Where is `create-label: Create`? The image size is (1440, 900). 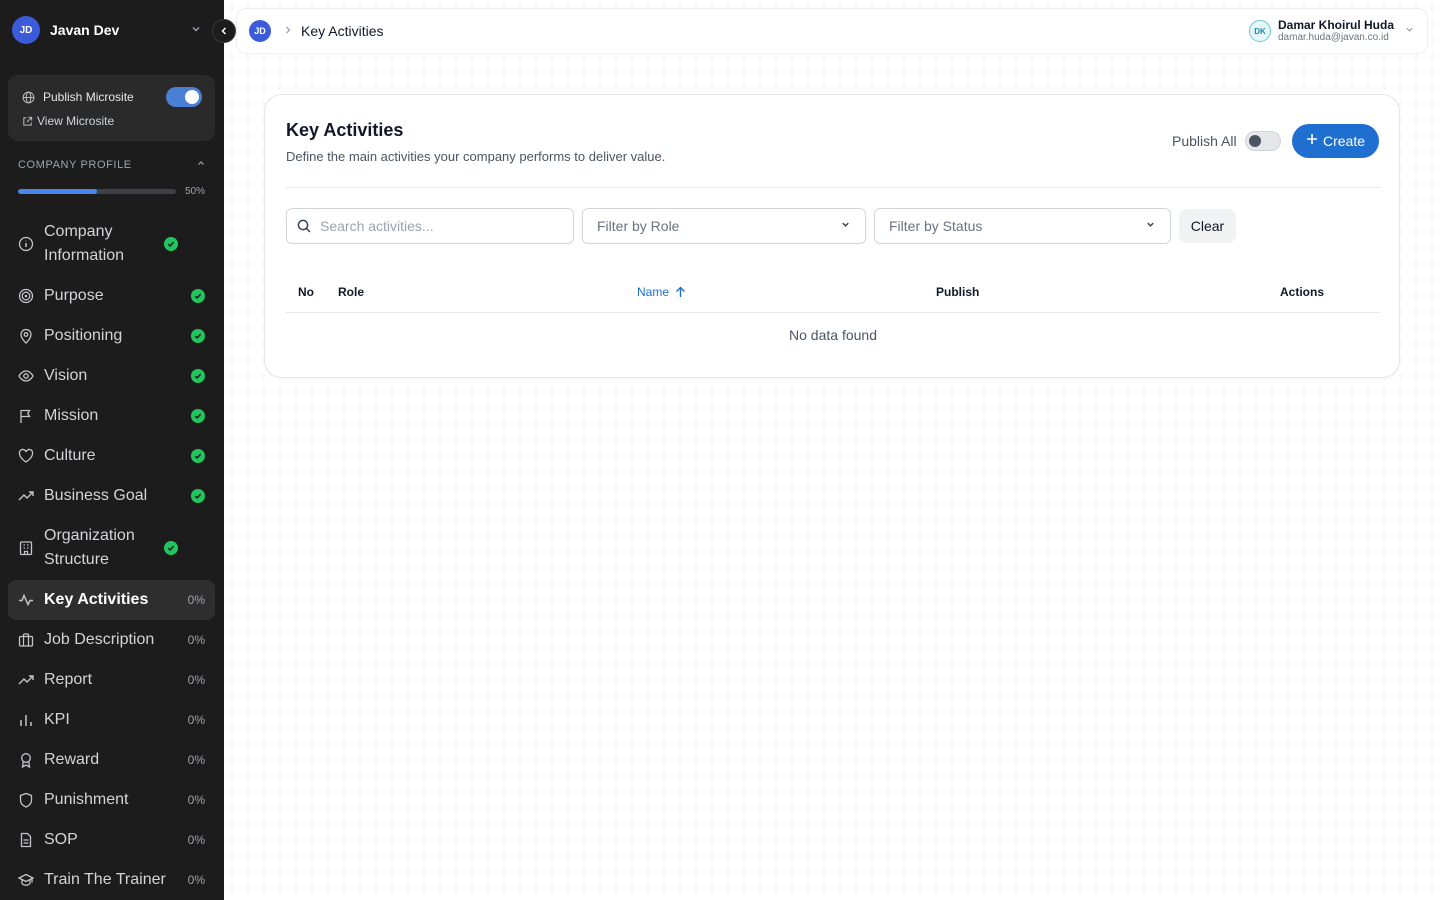
create-label: Create is located at coordinates (1344, 141).